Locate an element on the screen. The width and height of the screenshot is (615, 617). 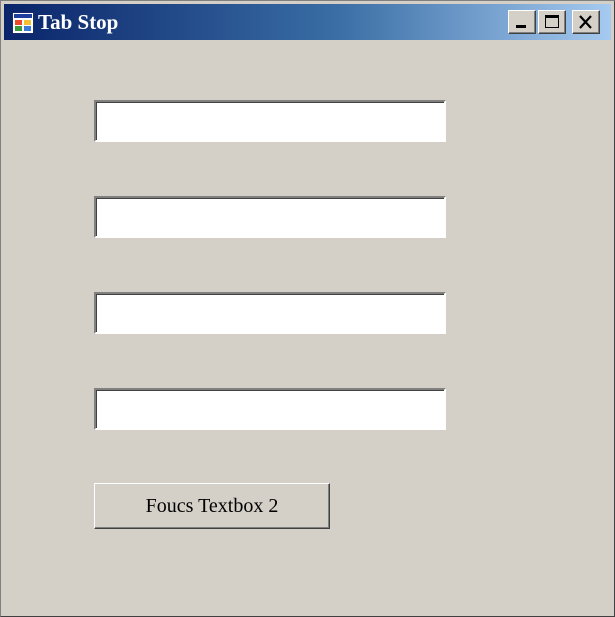
window-title: Tab Stop is located at coordinates (78, 22).